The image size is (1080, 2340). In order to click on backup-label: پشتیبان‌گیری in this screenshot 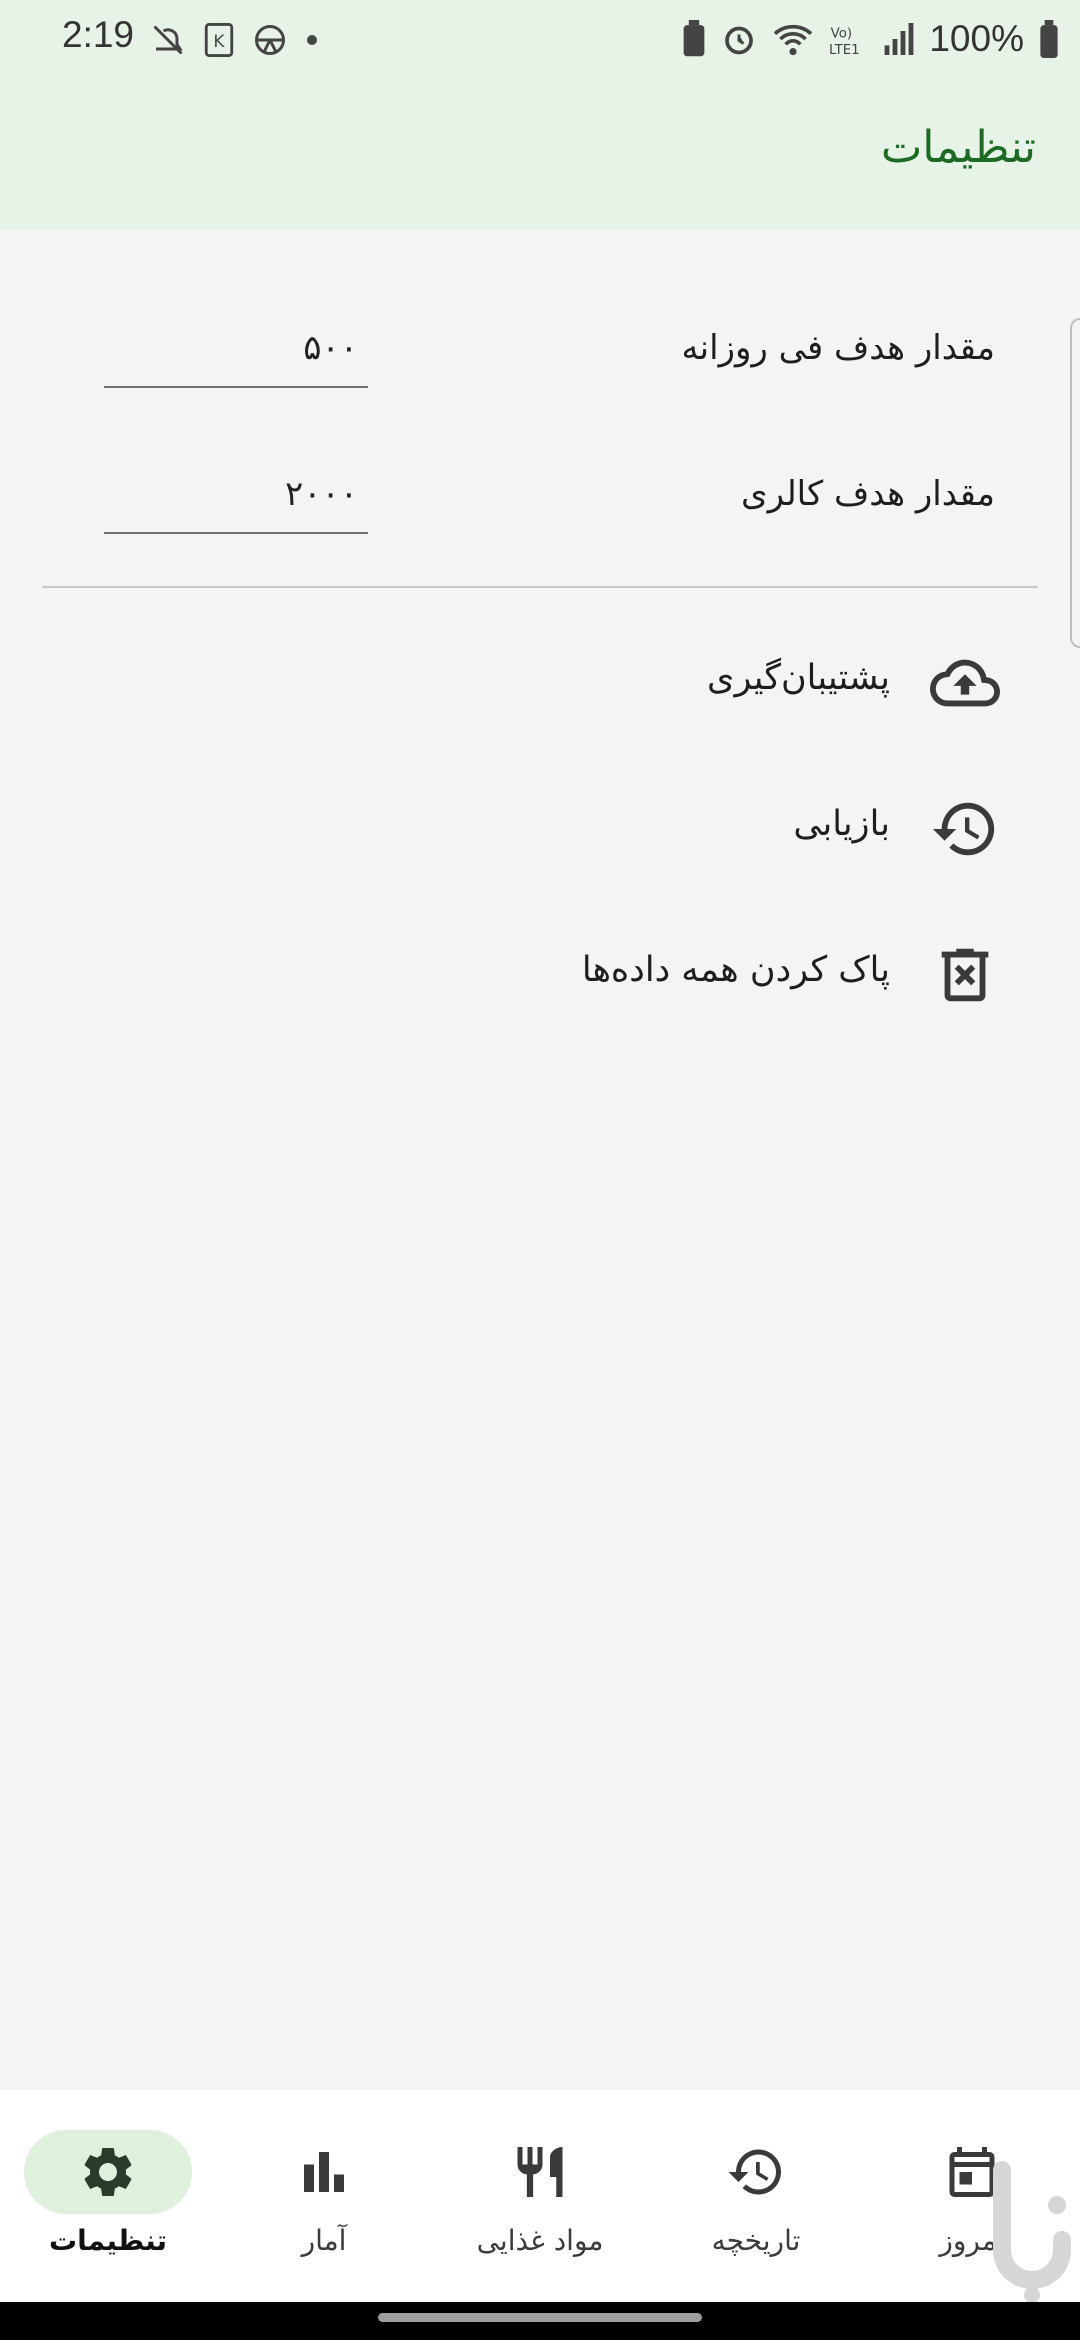, I will do `click(798, 678)`.